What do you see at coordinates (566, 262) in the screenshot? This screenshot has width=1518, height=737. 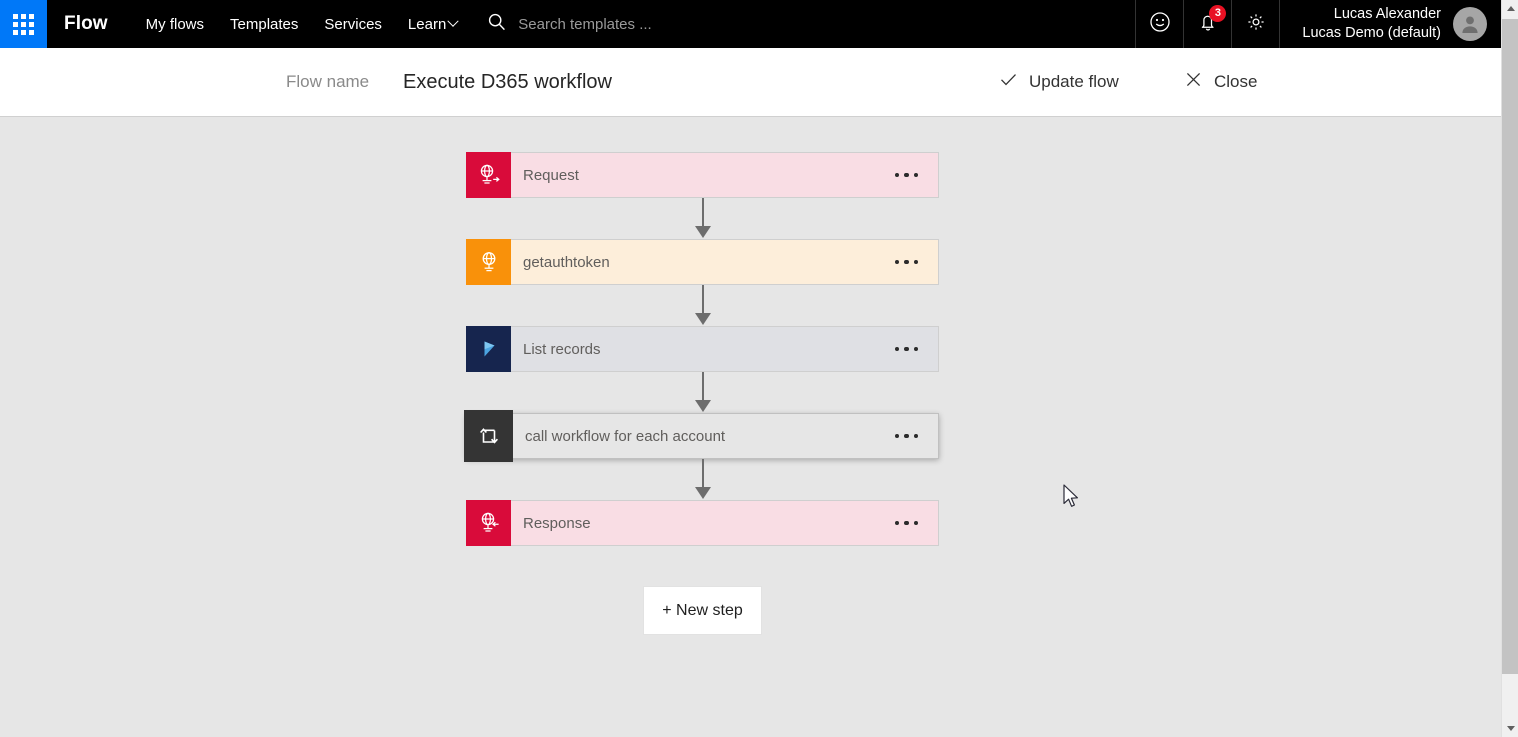 I see `step-title: getauthtoken` at bounding box center [566, 262].